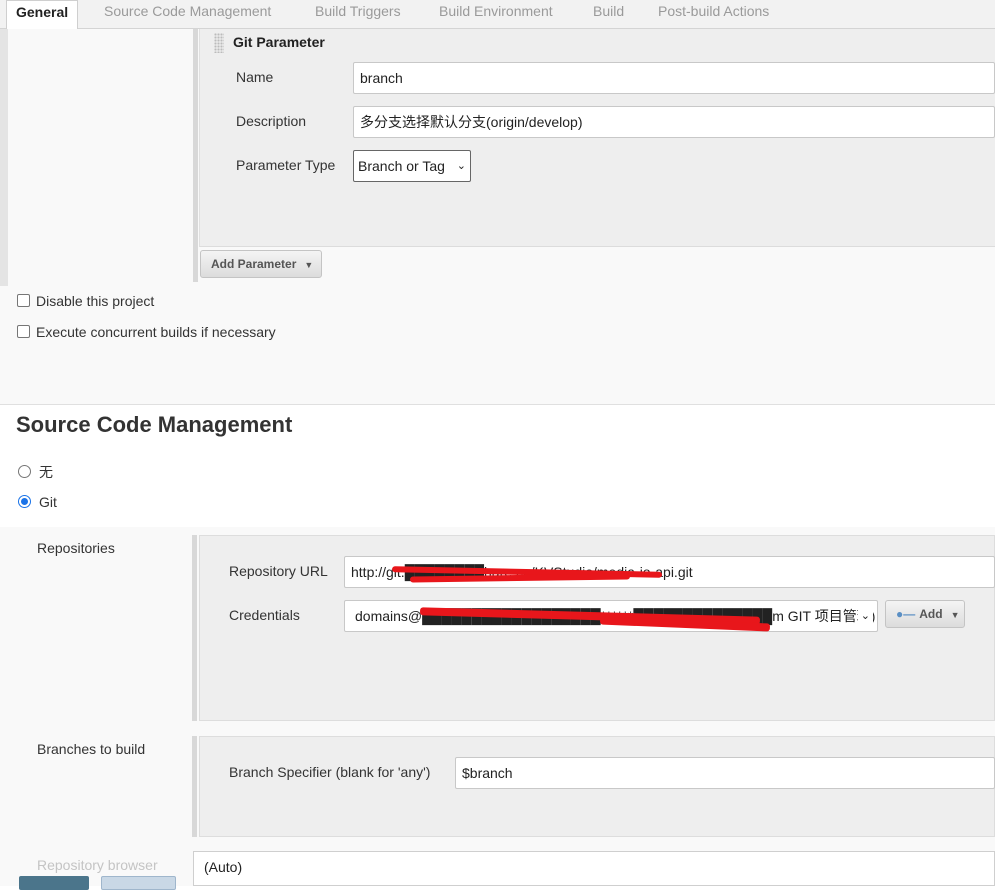 The width and height of the screenshot is (995, 890). What do you see at coordinates (725, 773) in the screenshot?
I see `branch-specifier-input: $branch` at bounding box center [725, 773].